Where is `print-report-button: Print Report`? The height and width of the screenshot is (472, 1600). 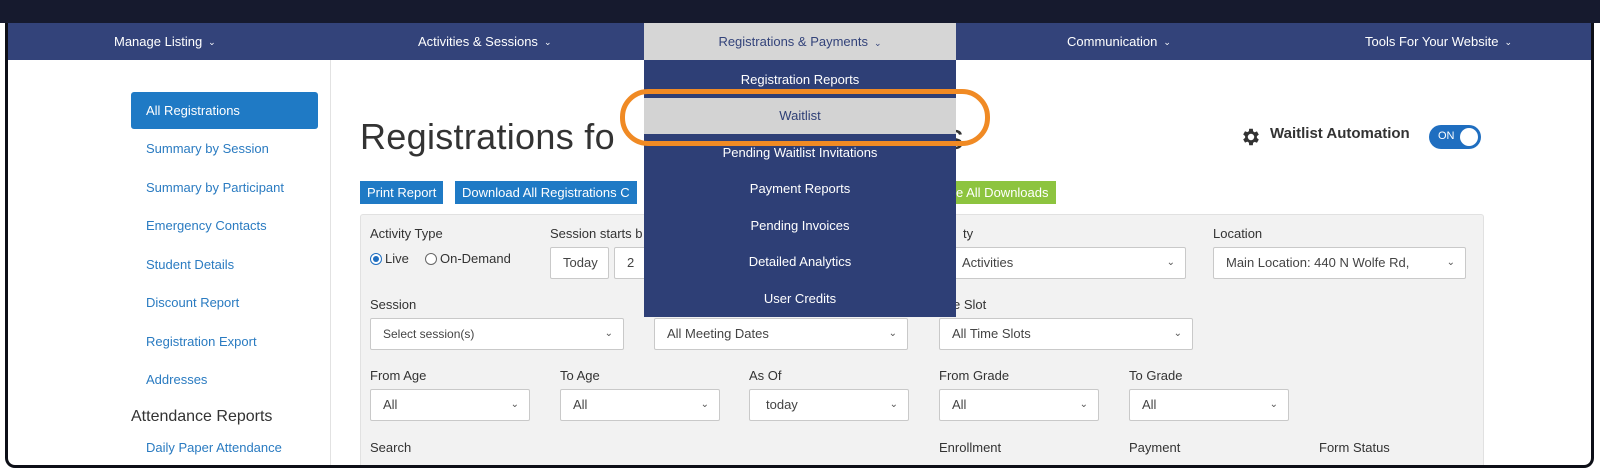
print-report-button: Print Report is located at coordinates (402, 192).